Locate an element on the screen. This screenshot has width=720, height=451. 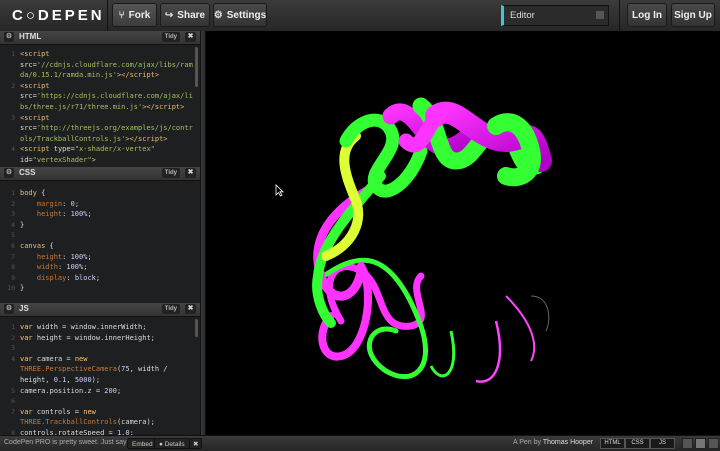
code-line: display: block; is located at coordinates (68, 277).